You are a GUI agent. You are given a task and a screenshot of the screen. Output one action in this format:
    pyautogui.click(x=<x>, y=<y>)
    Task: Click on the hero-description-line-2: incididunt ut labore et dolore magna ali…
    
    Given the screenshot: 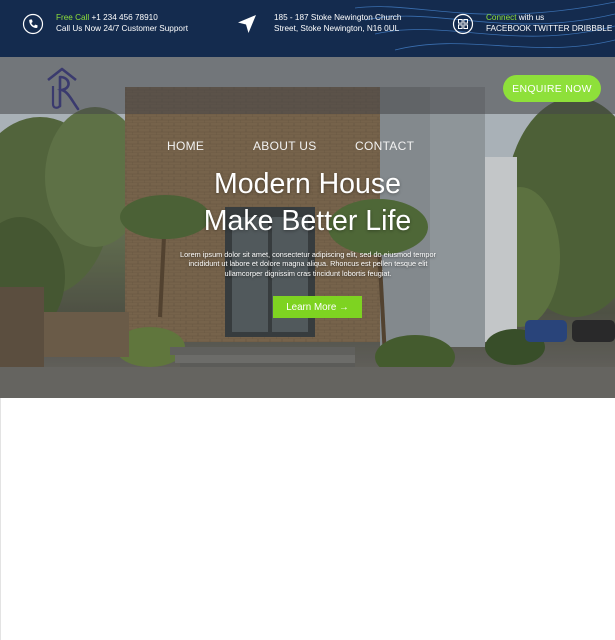 What is the action you would take?
    pyautogui.click(x=308, y=264)
    